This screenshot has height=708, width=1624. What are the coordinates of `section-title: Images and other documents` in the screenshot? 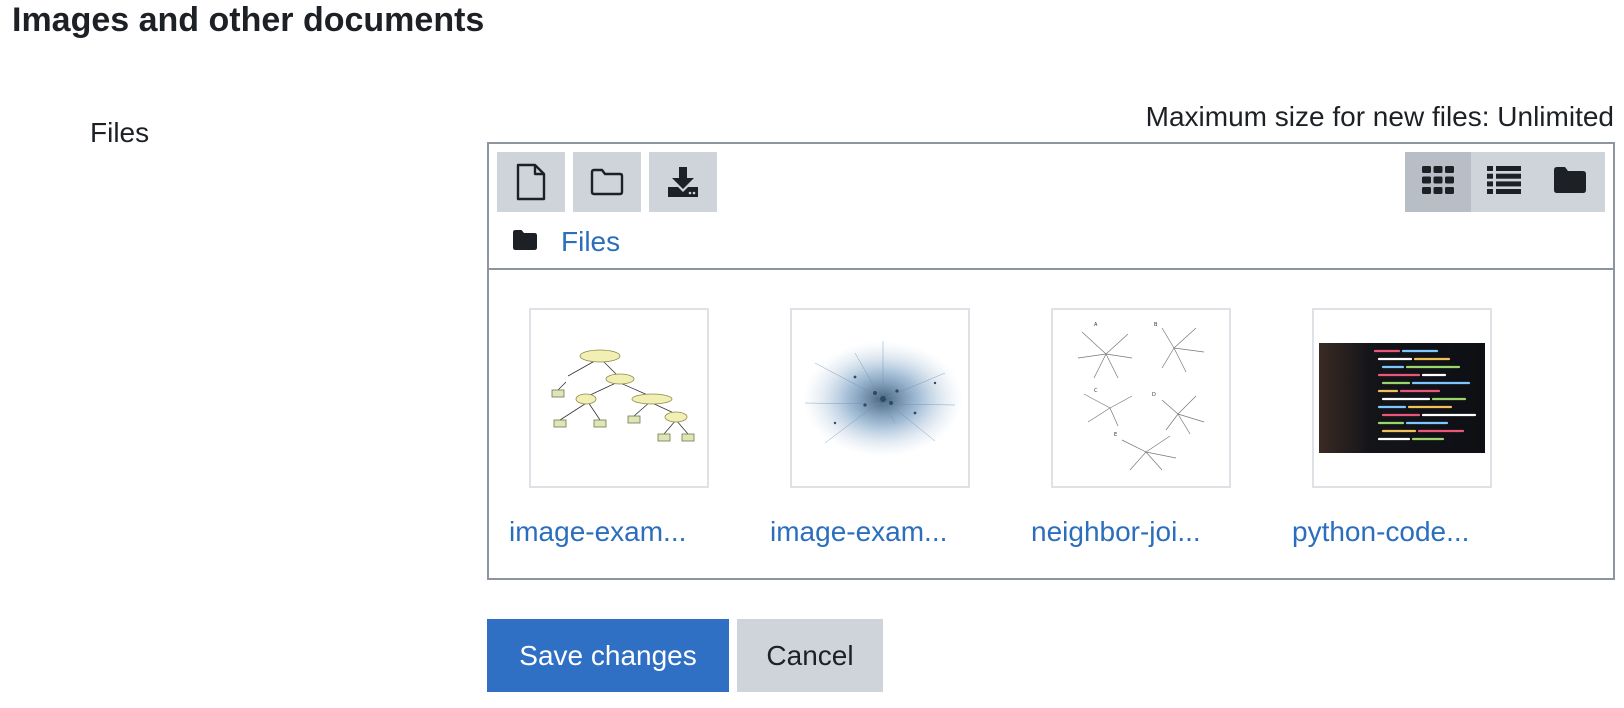 It's located at (248, 20).